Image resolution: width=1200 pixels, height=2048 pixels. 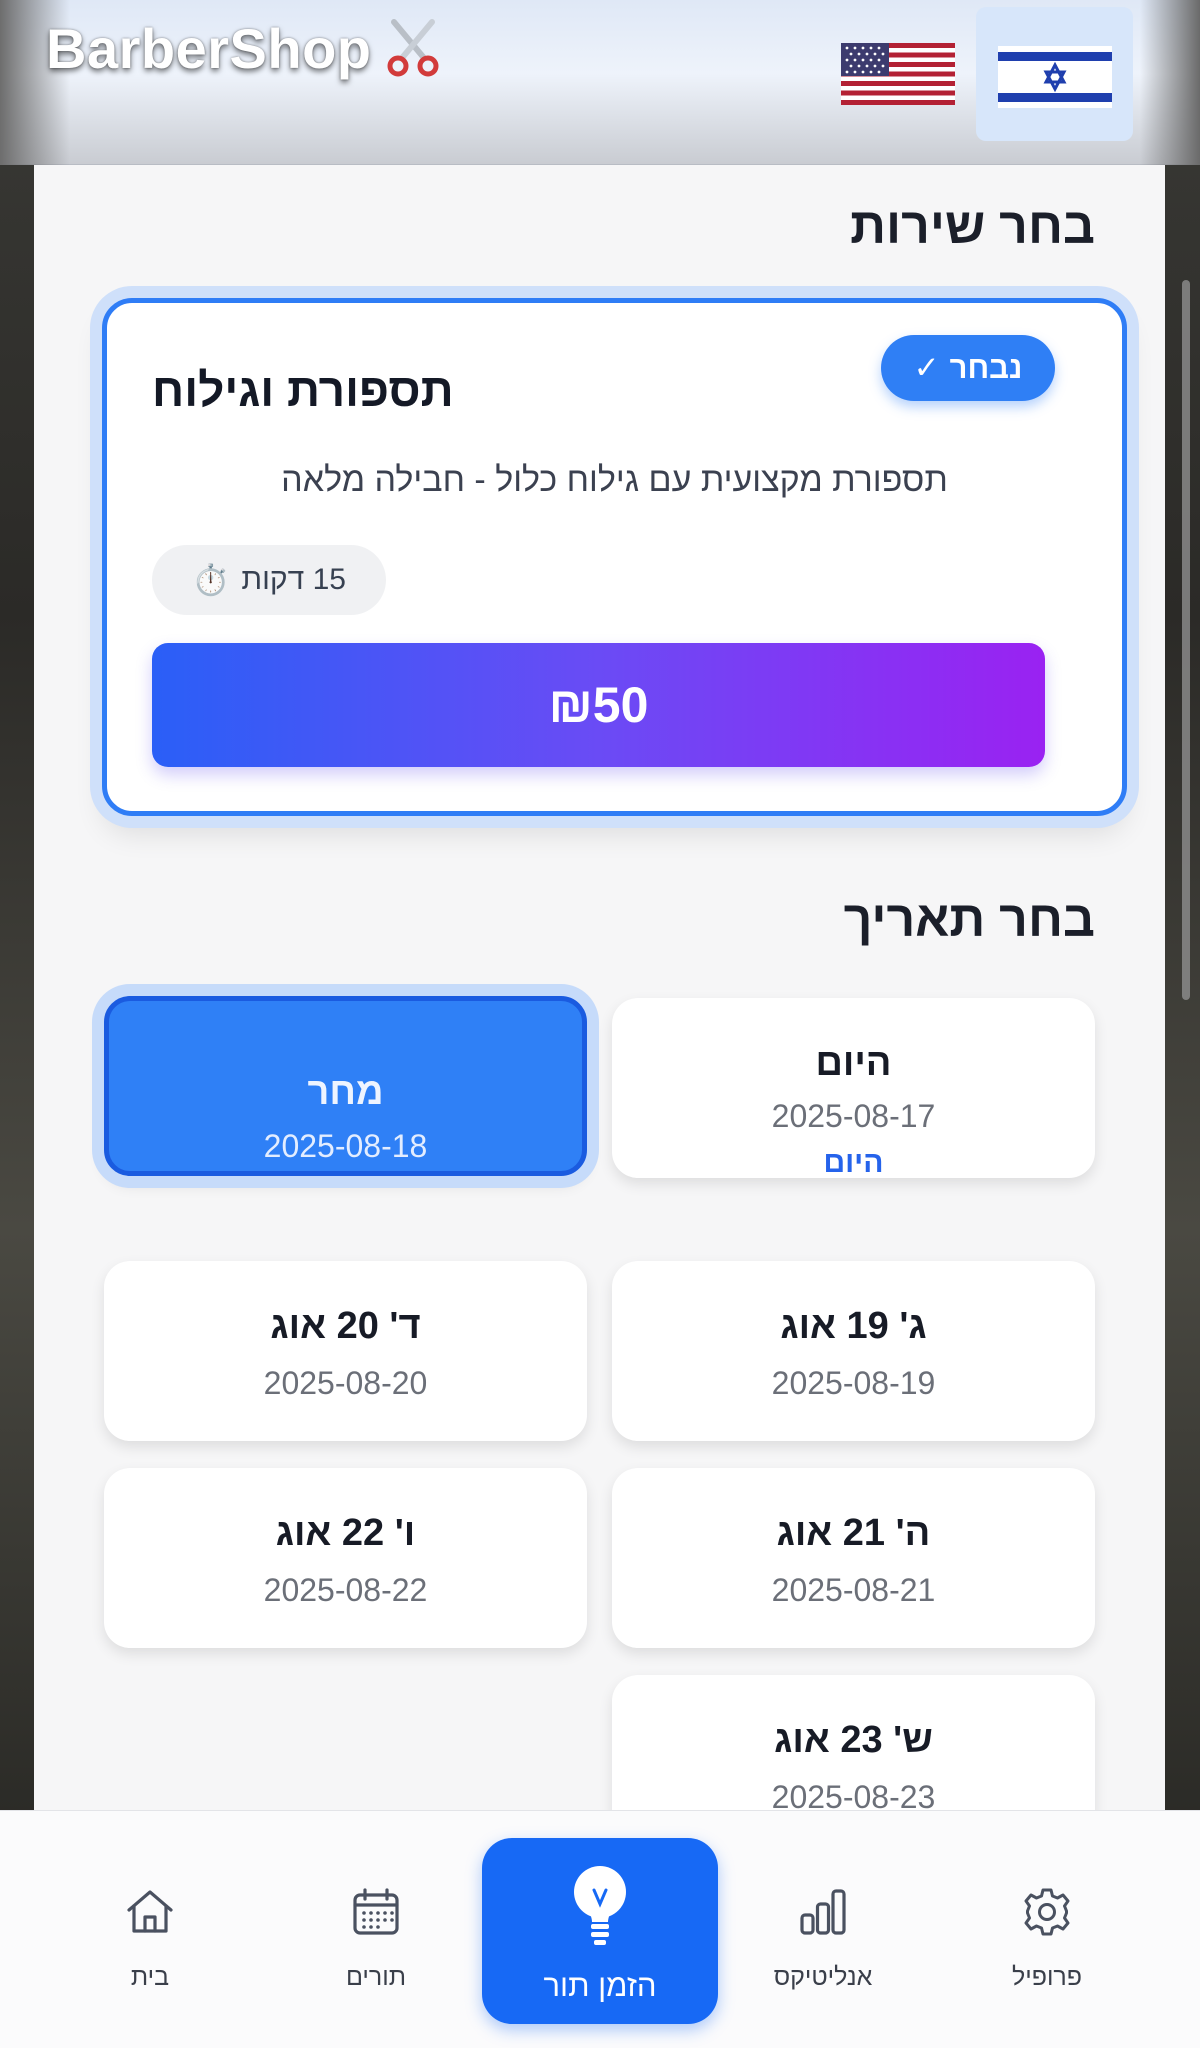 I want to click on date-card: ה' 21 אוג 2025-08-21, so click(x=853, y=1558).